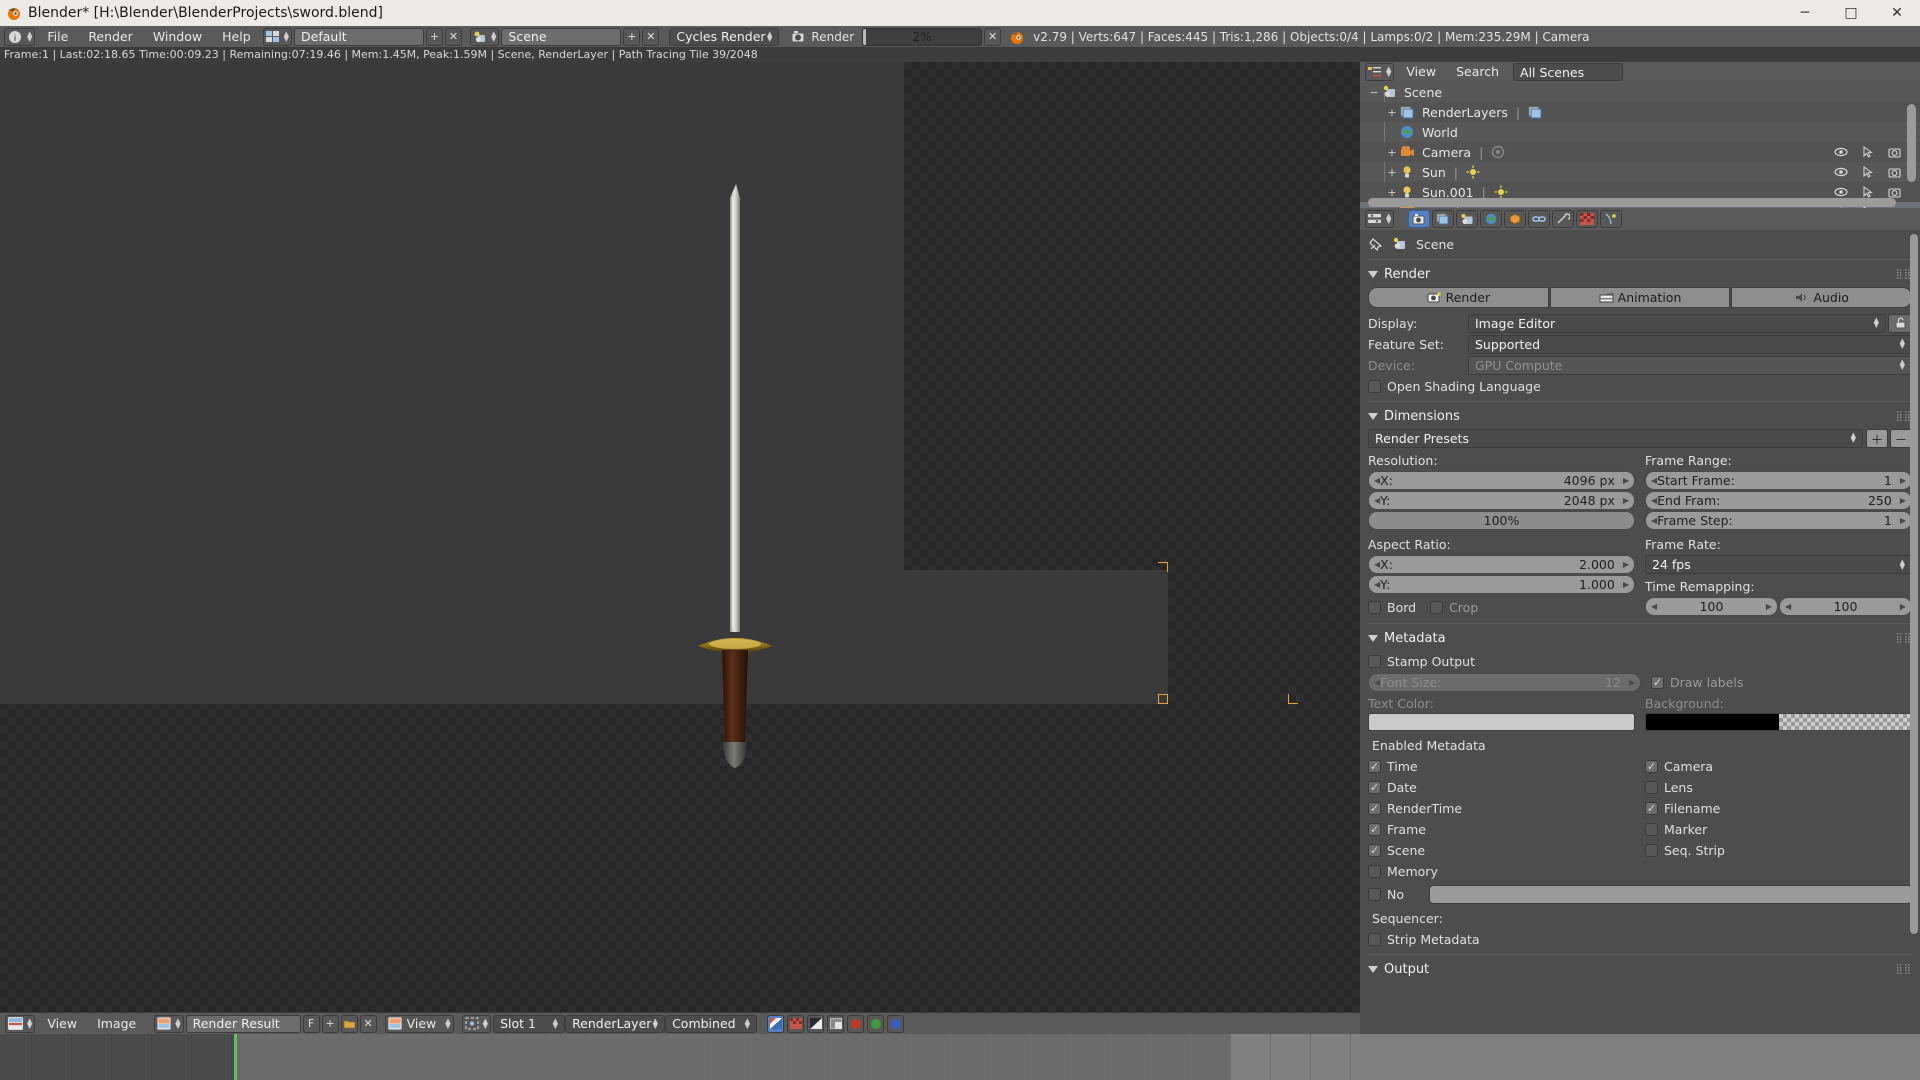  Describe the element at coordinates (1501, 480) in the screenshot. I see `resolution-x-field: ◀ X: 4096 px ▶` at that location.